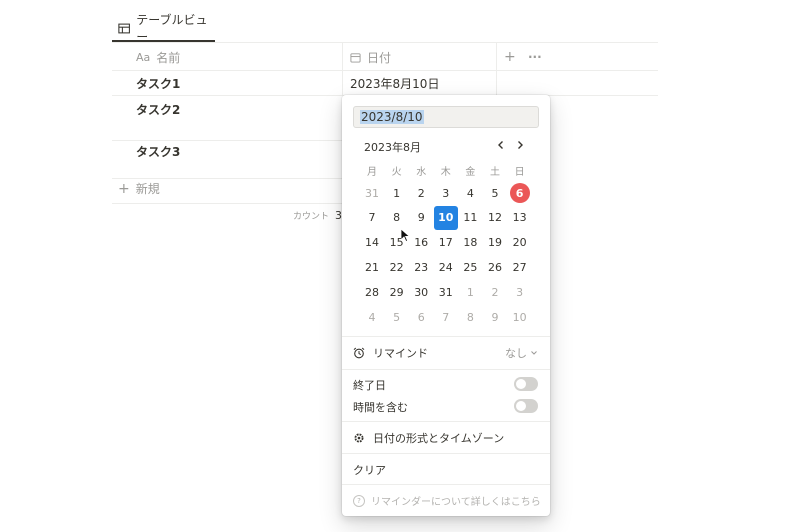 This screenshot has width=800, height=532. What do you see at coordinates (372, 172) in the screenshot?
I see `weekday-label: 月` at bounding box center [372, 172].